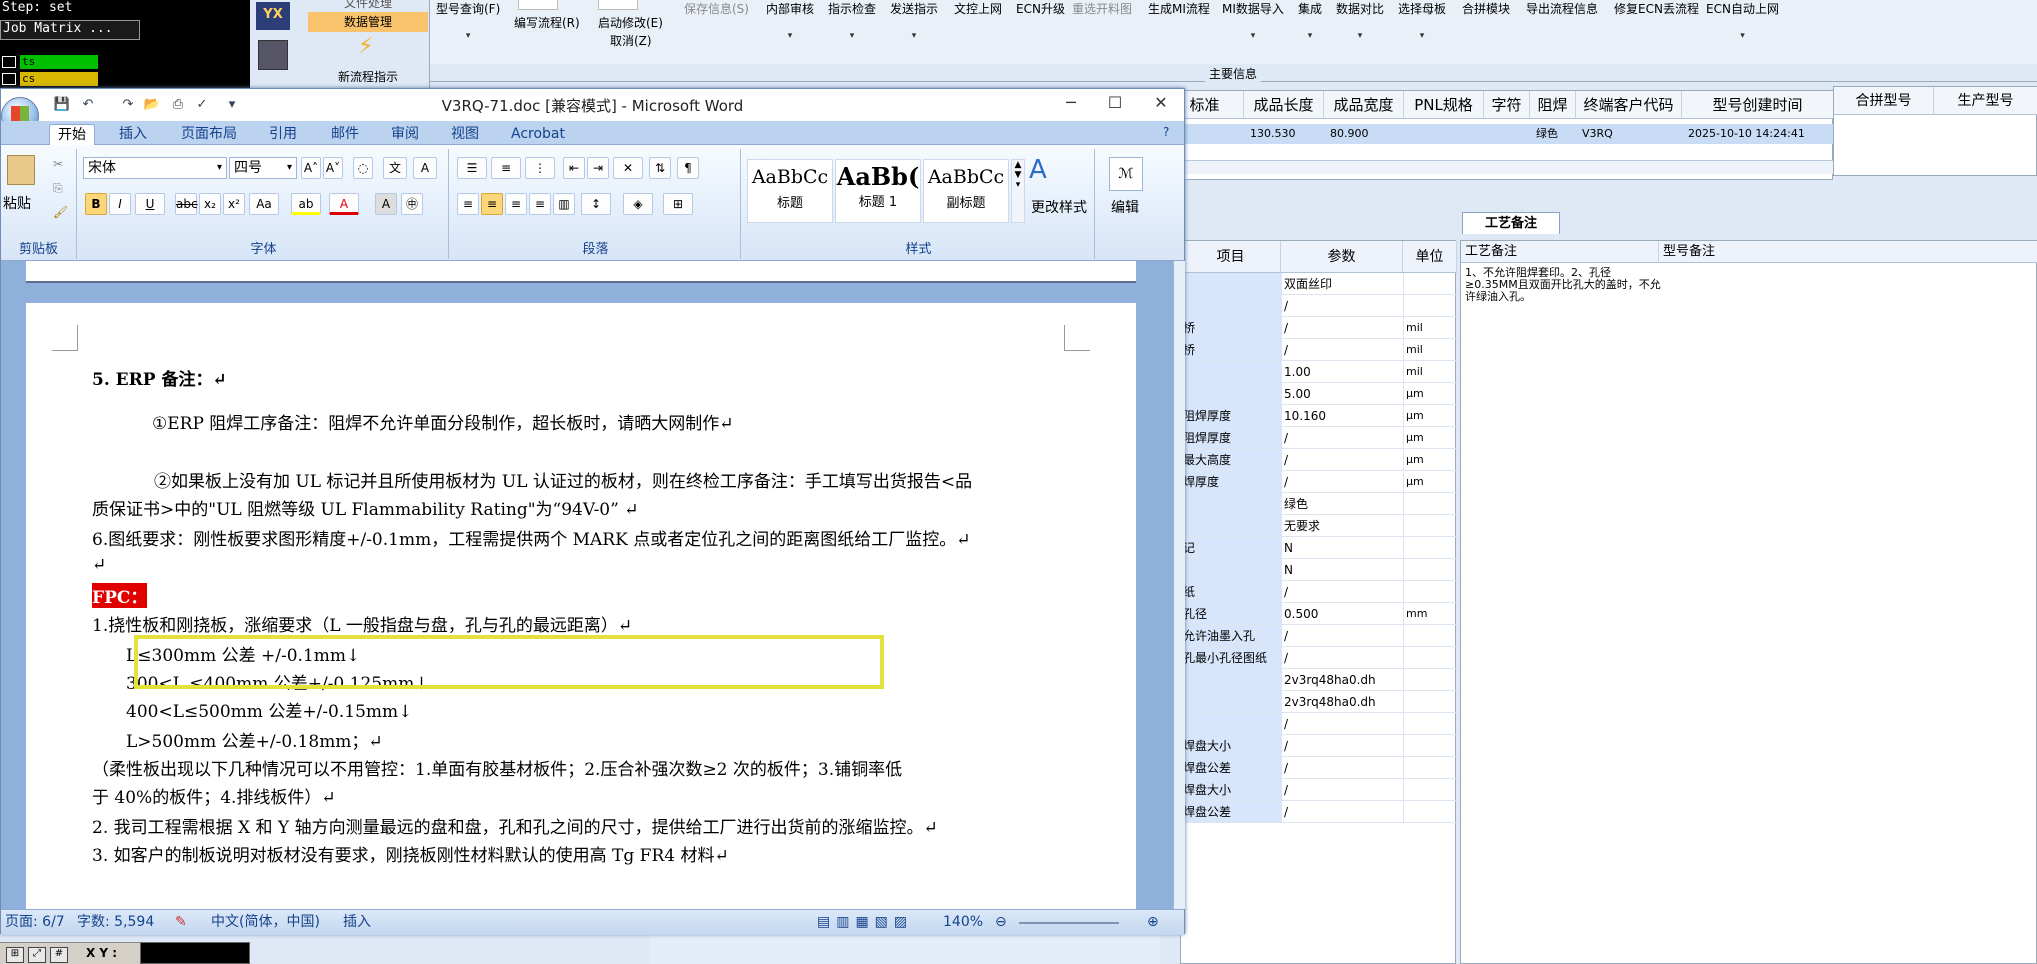 The width and height of the screenshot is (2037, 964). What do you see at coordinates (878, 191) in the screenshot?
I see `style-heading1: AaBb(标题 1` at bounding box center [878, 191].